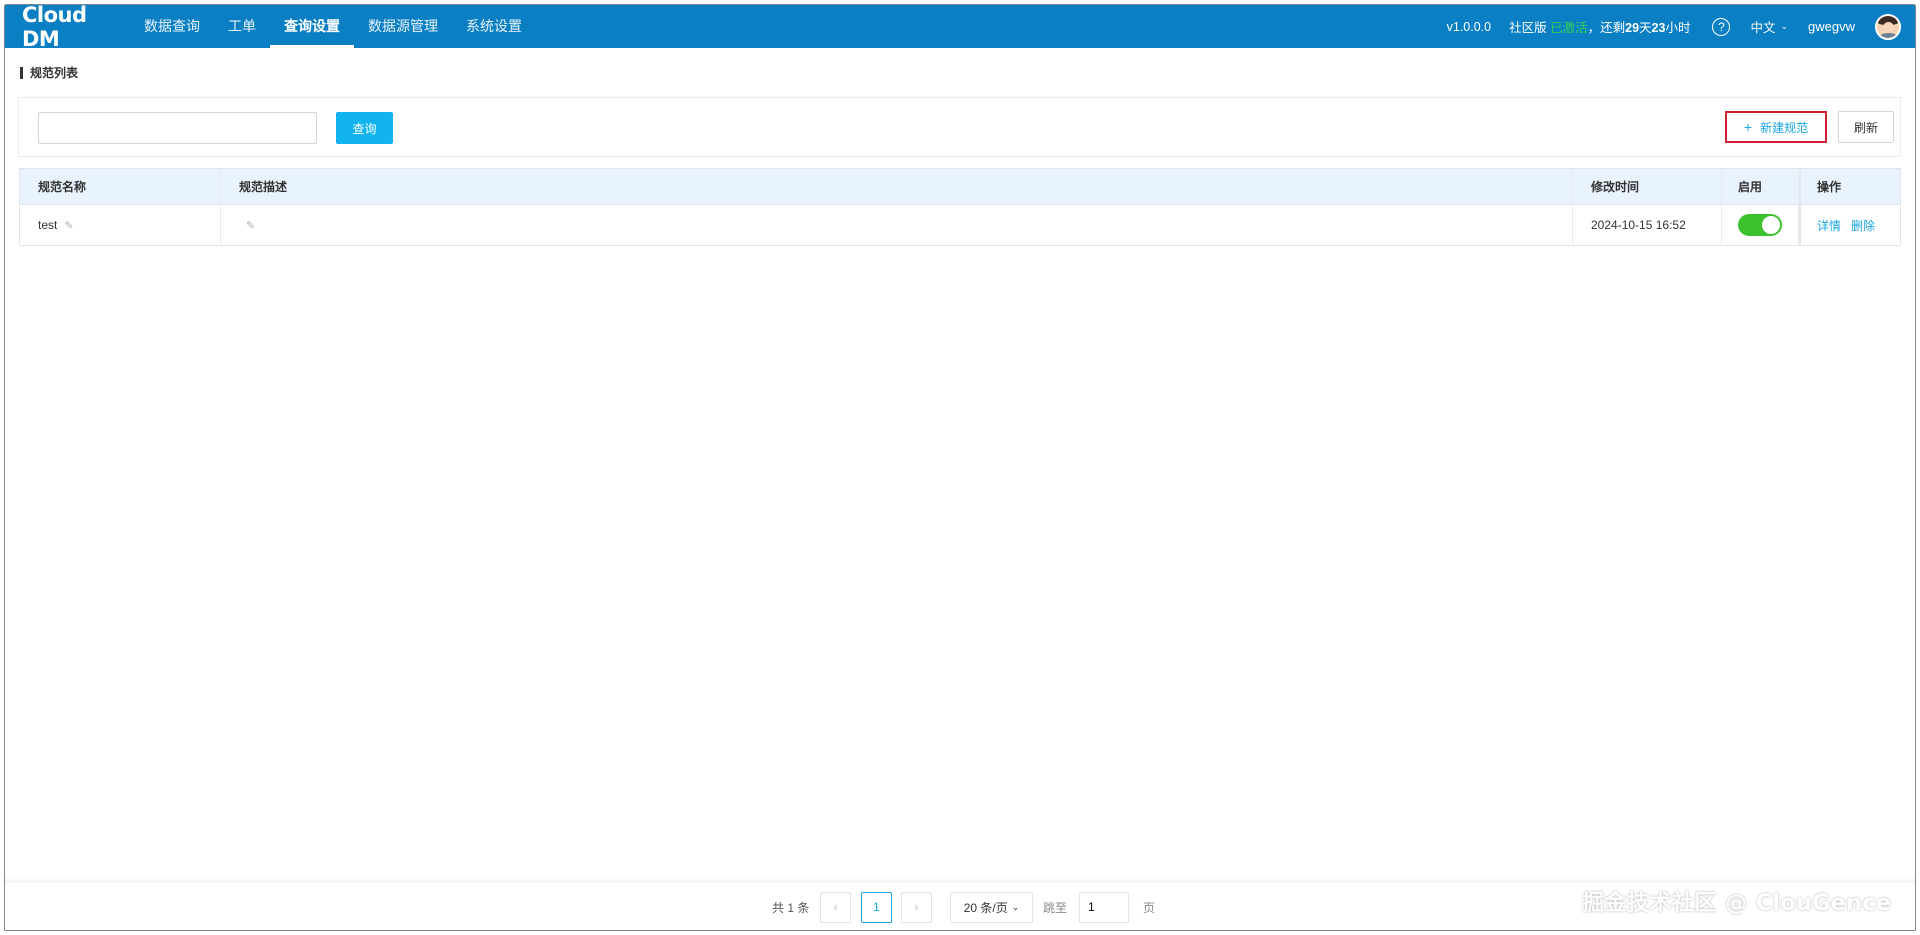 Image resolution: width=1920 pixels, height=935 pixels. I want to click on username: gwegvw, so click(1831, 26).